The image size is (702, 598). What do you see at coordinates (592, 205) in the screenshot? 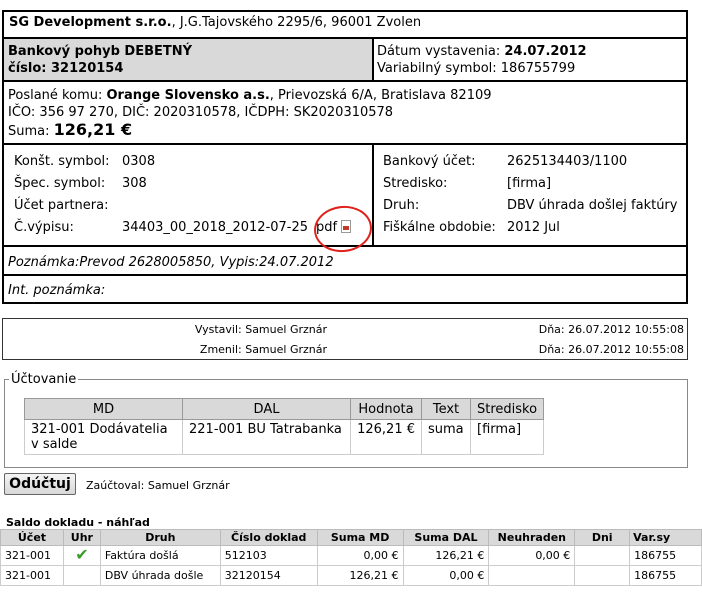
I see `type-value: DBV úhrada došlej faktúry` at bounding box center [592, 205].